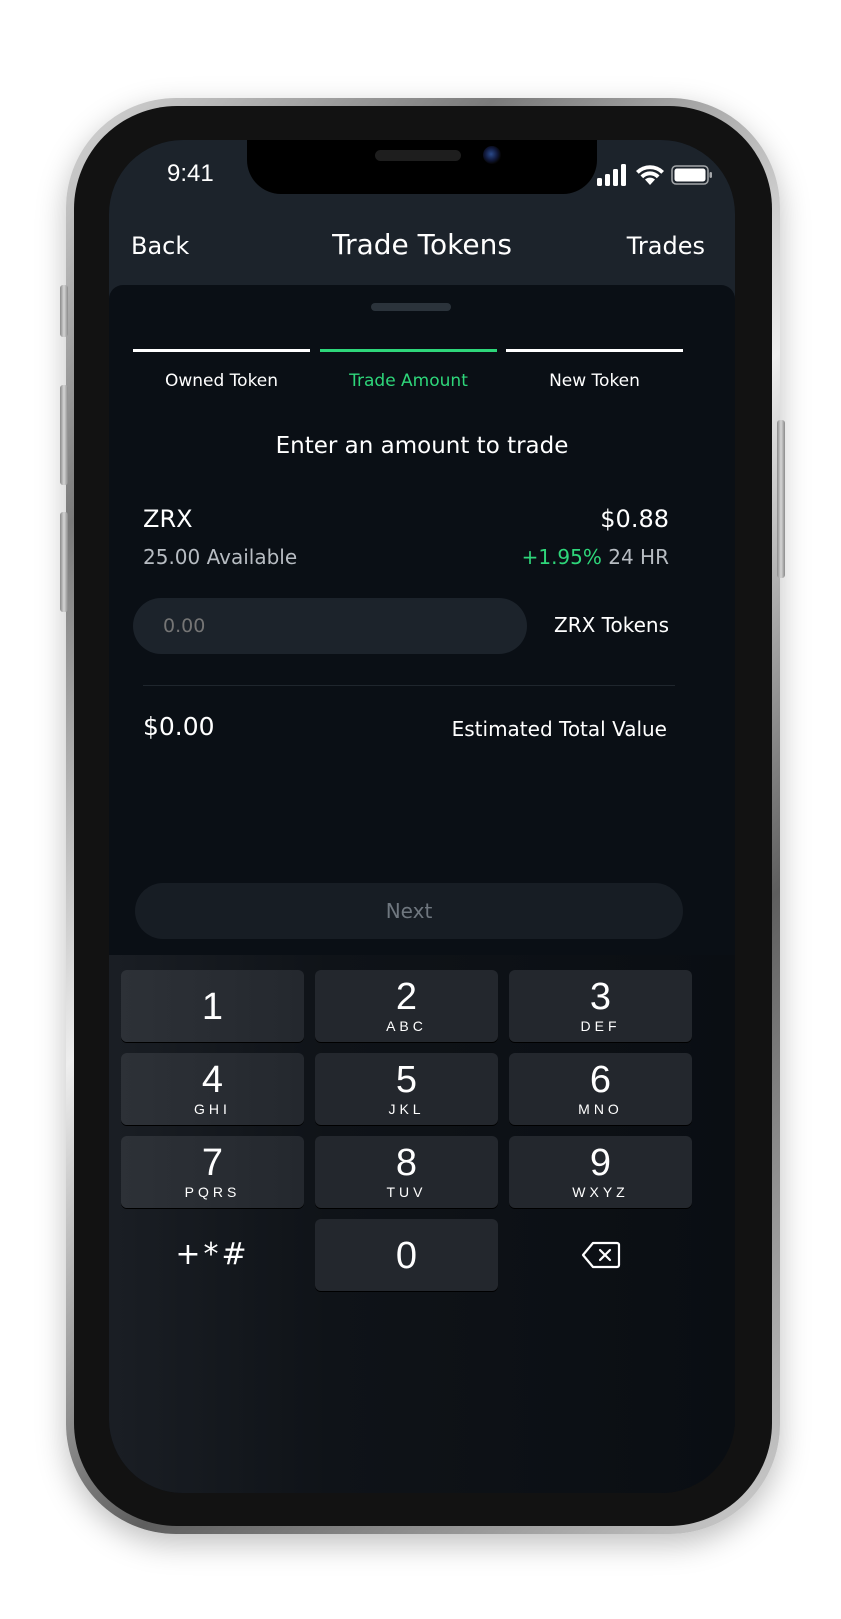 This screenshot has height=1619, width=841. Describe the element at coordinates (406, 1026) in the screenshot. I see `key-letters: ABC` at that location.